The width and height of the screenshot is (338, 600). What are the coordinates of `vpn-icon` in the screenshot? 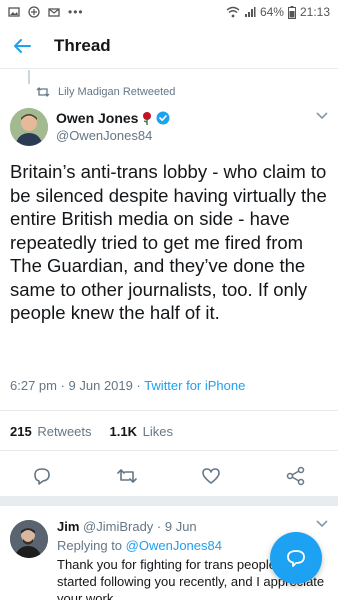 It's located at (34, 12).